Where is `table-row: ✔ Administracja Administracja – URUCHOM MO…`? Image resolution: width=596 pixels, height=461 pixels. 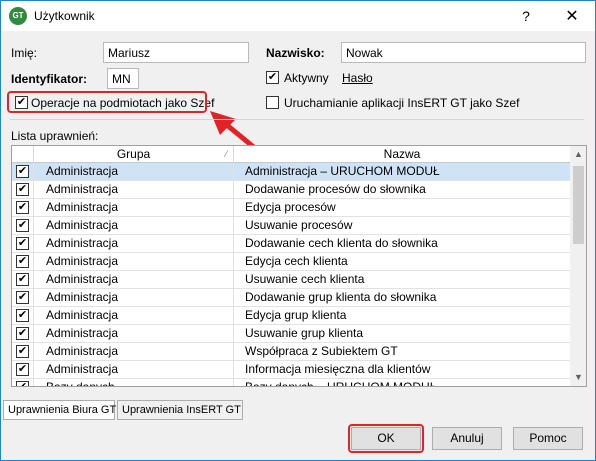
table-row: ✔ Administracja Administracja – URUCHOM MO… is located at coordinates (291, 172).